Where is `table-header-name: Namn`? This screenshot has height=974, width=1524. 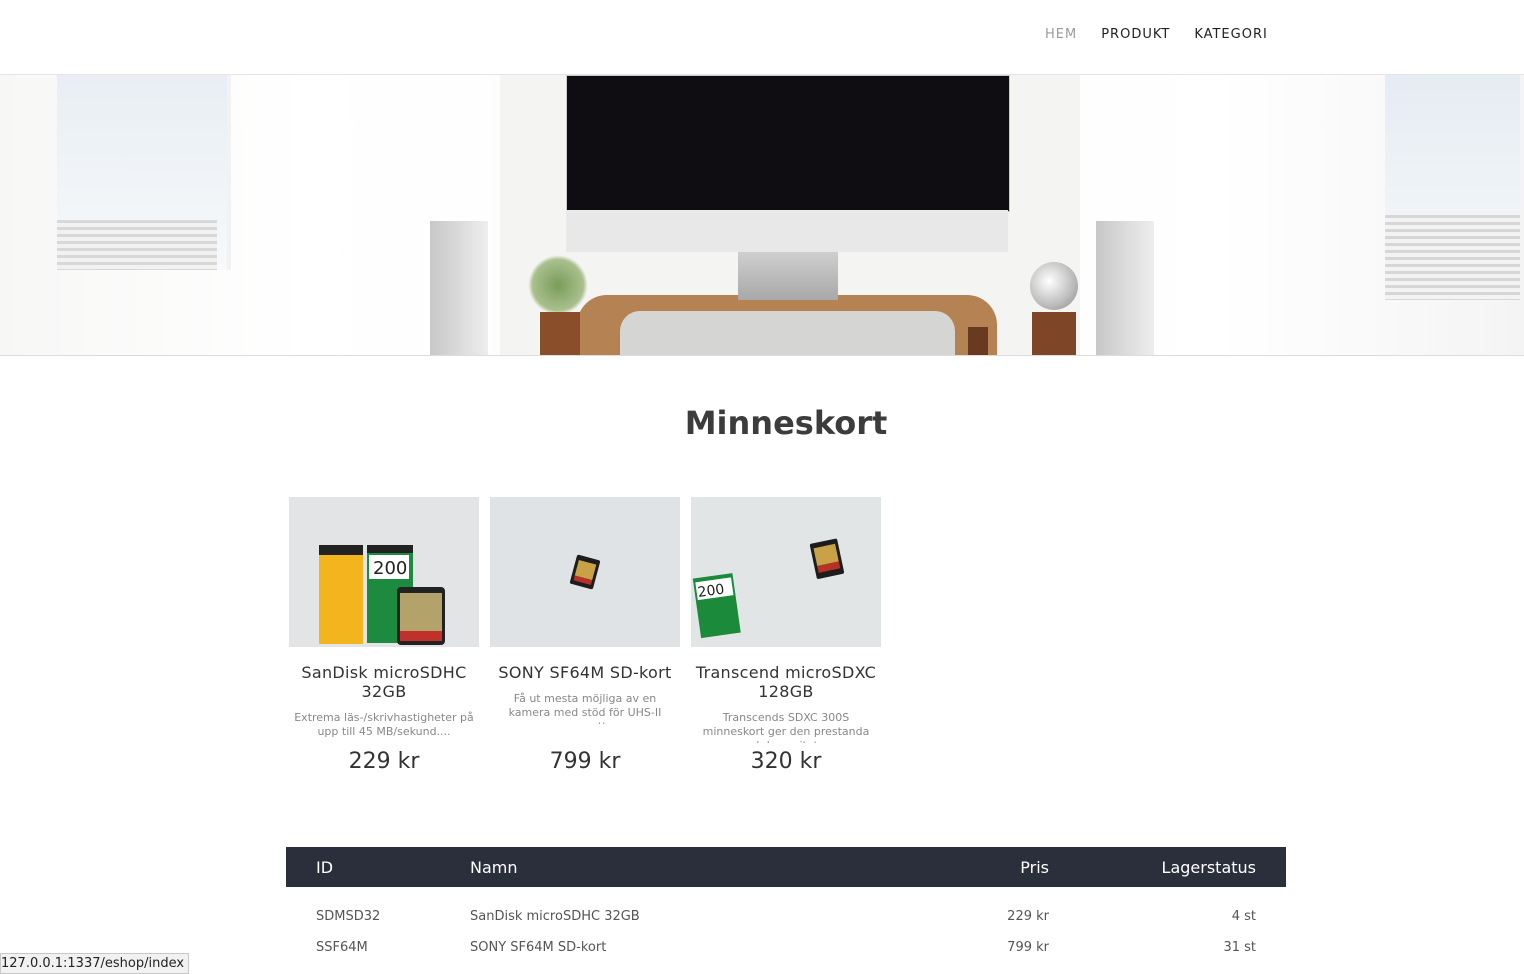
table-header-name: Namn is located at coordinates (494, 867).